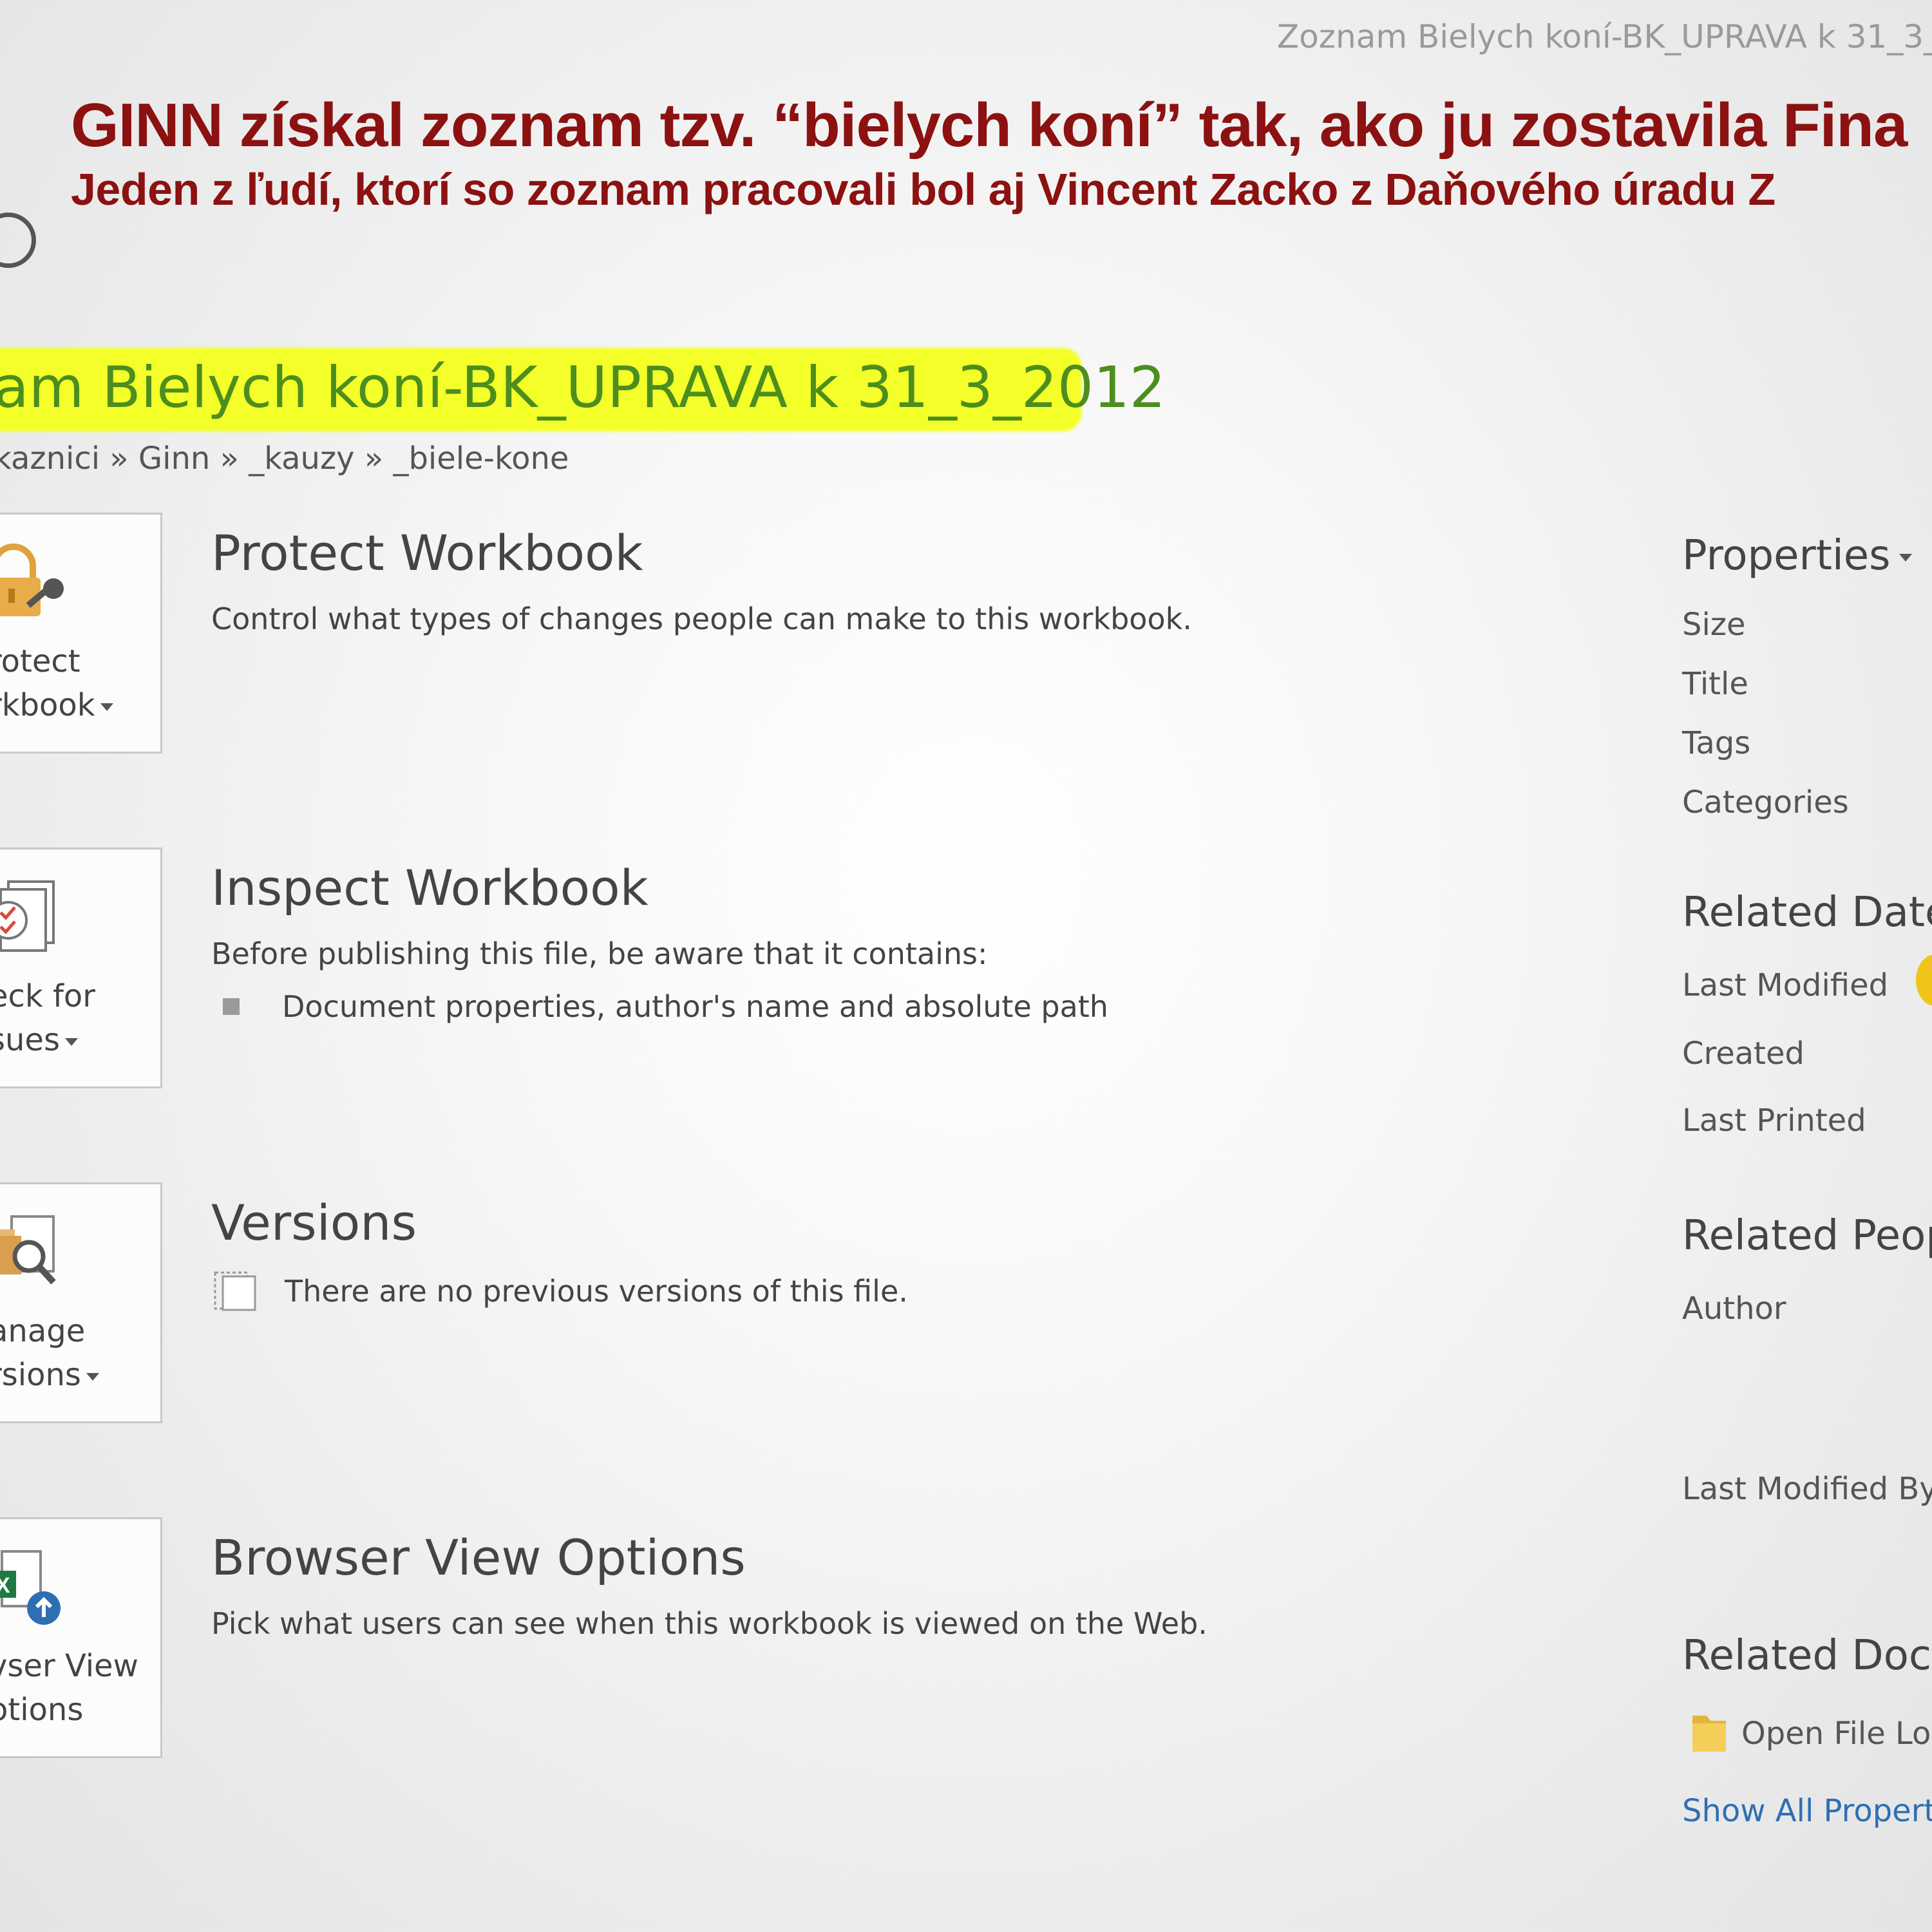  I want to click on check-for-issues-button: eck for sues, so click(81, 968).